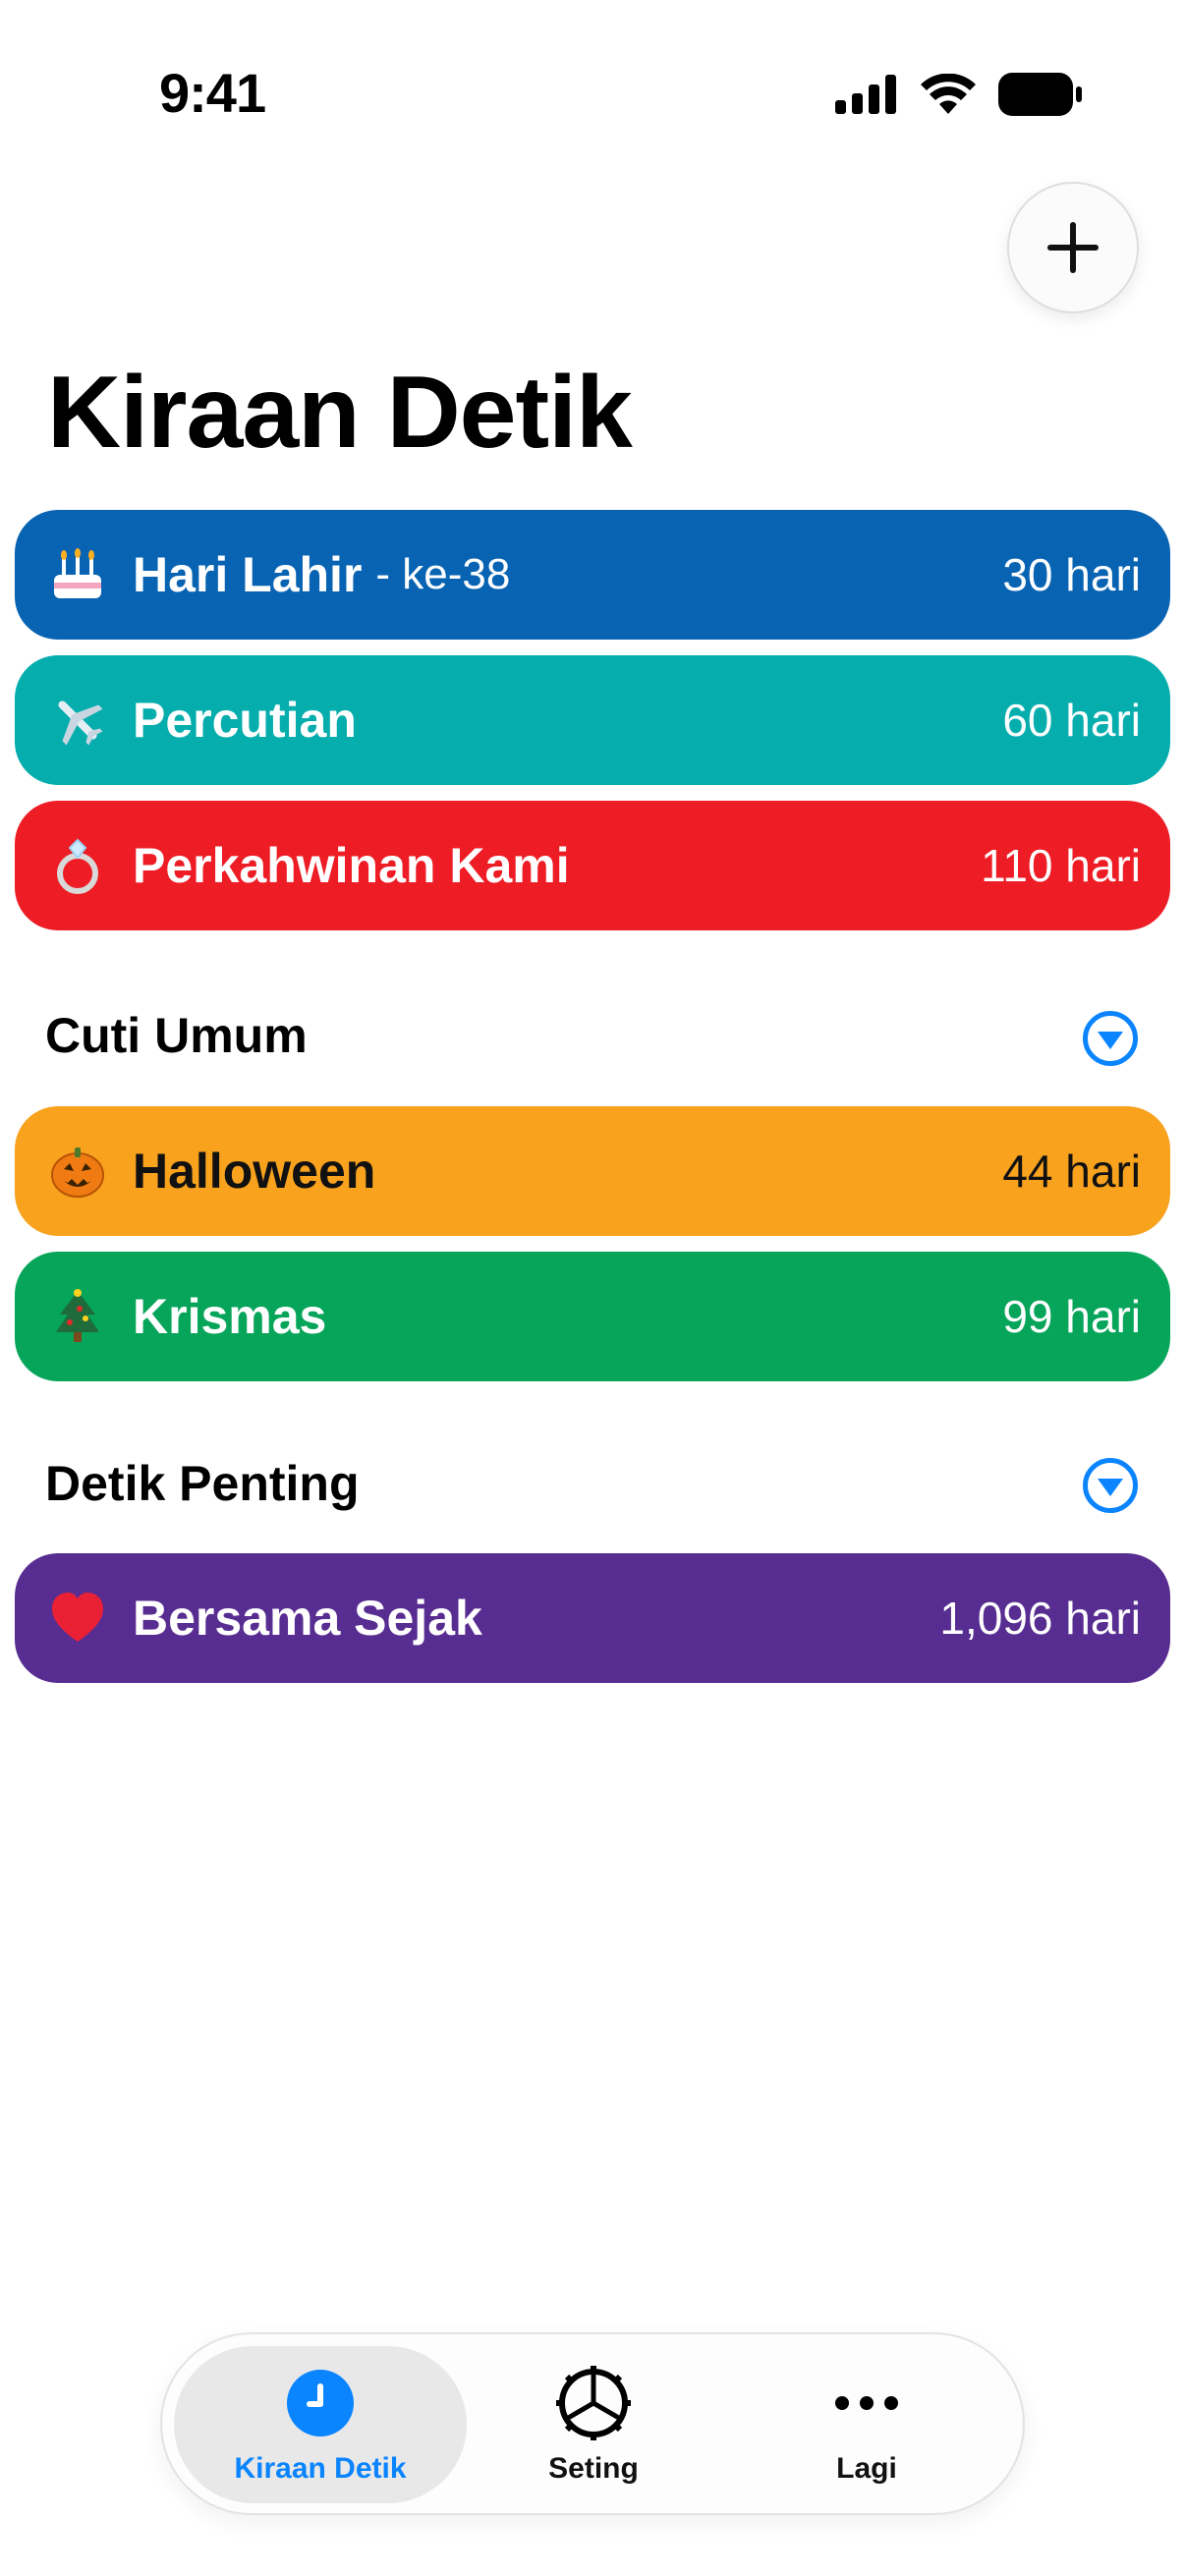 Image resolution: width=1185 pixels, height=2576 pixels. What do you see at coordinates (1040, 94) in the screenshot?
I see `battery-icon` at bounding box center [1040, 94].